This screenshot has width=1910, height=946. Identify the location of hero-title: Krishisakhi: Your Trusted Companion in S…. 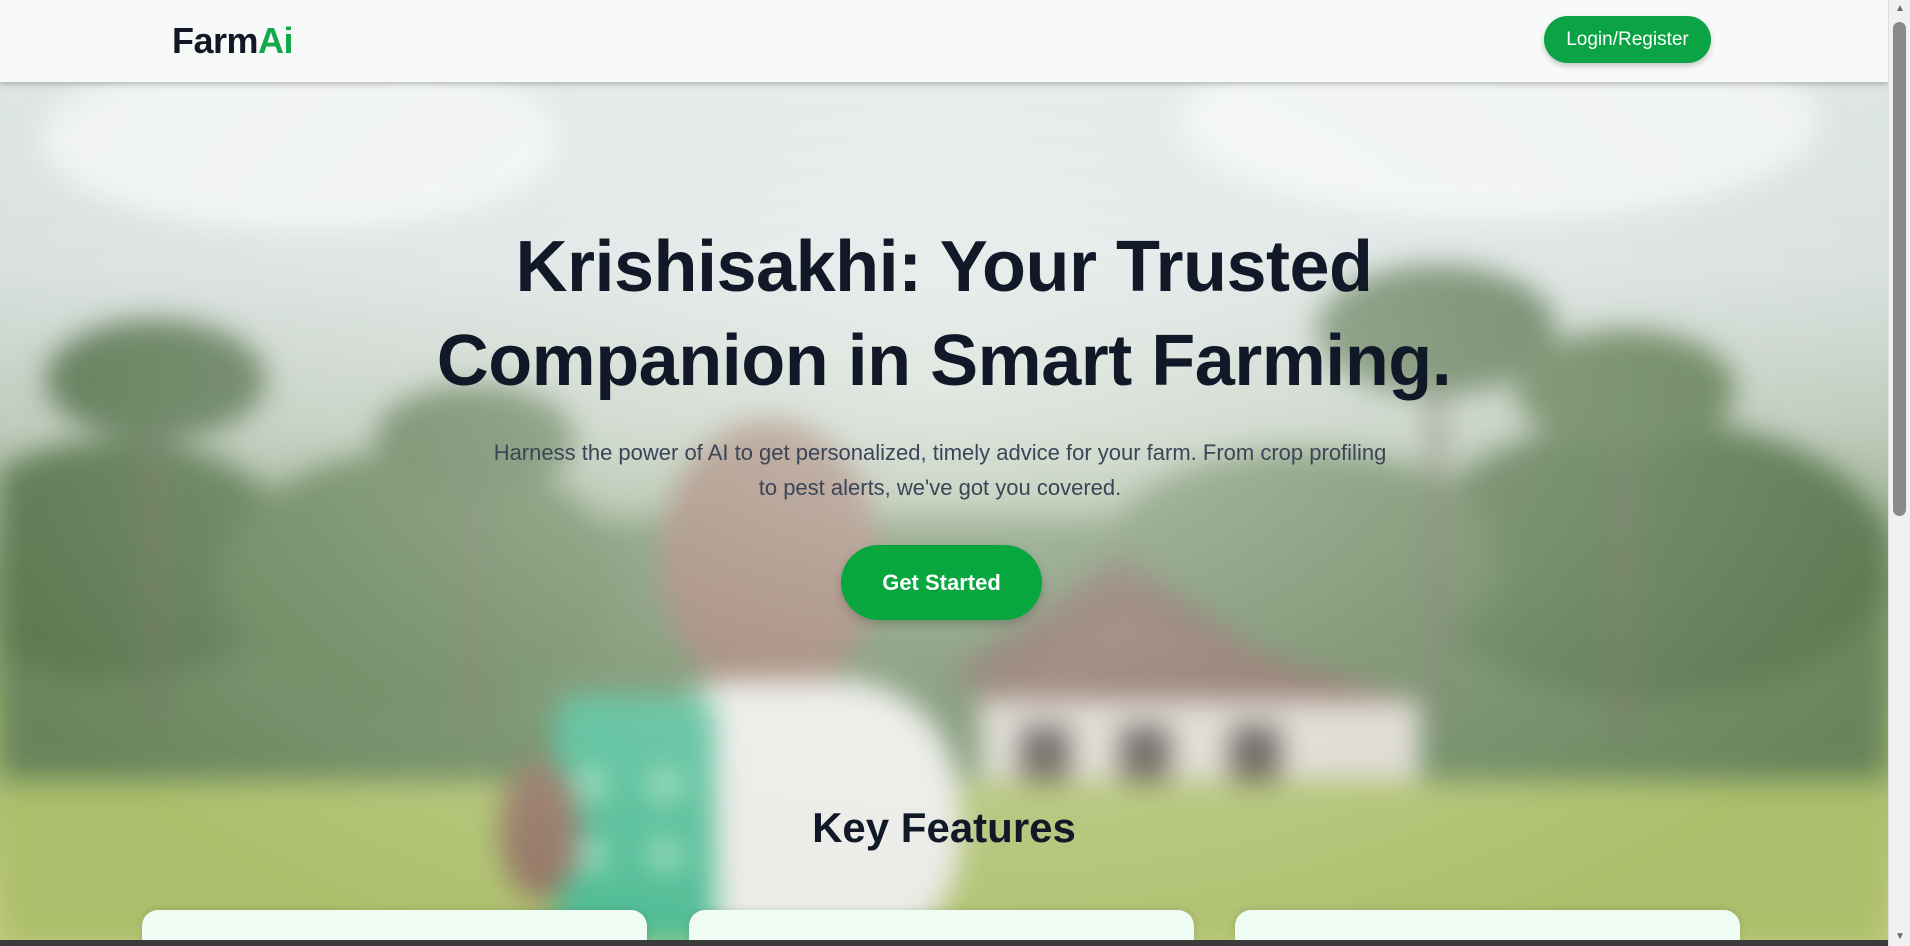
(944, 314).